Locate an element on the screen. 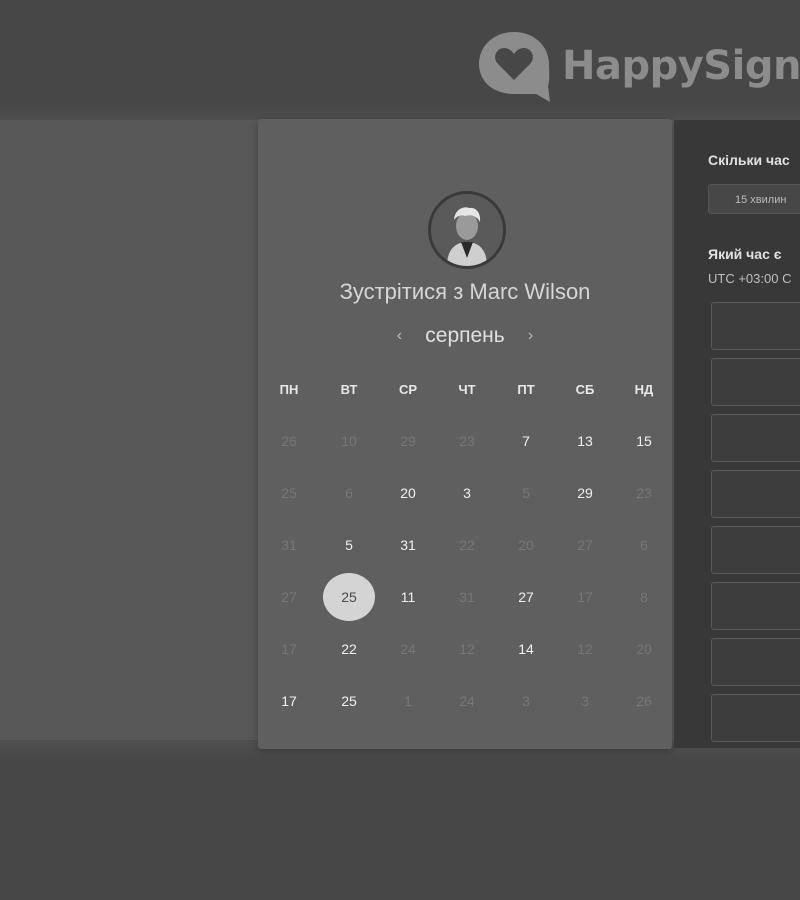 The width and height of the screenshot is (800, 900). chevron-right-icon: › is located at coordinates (531, 336).